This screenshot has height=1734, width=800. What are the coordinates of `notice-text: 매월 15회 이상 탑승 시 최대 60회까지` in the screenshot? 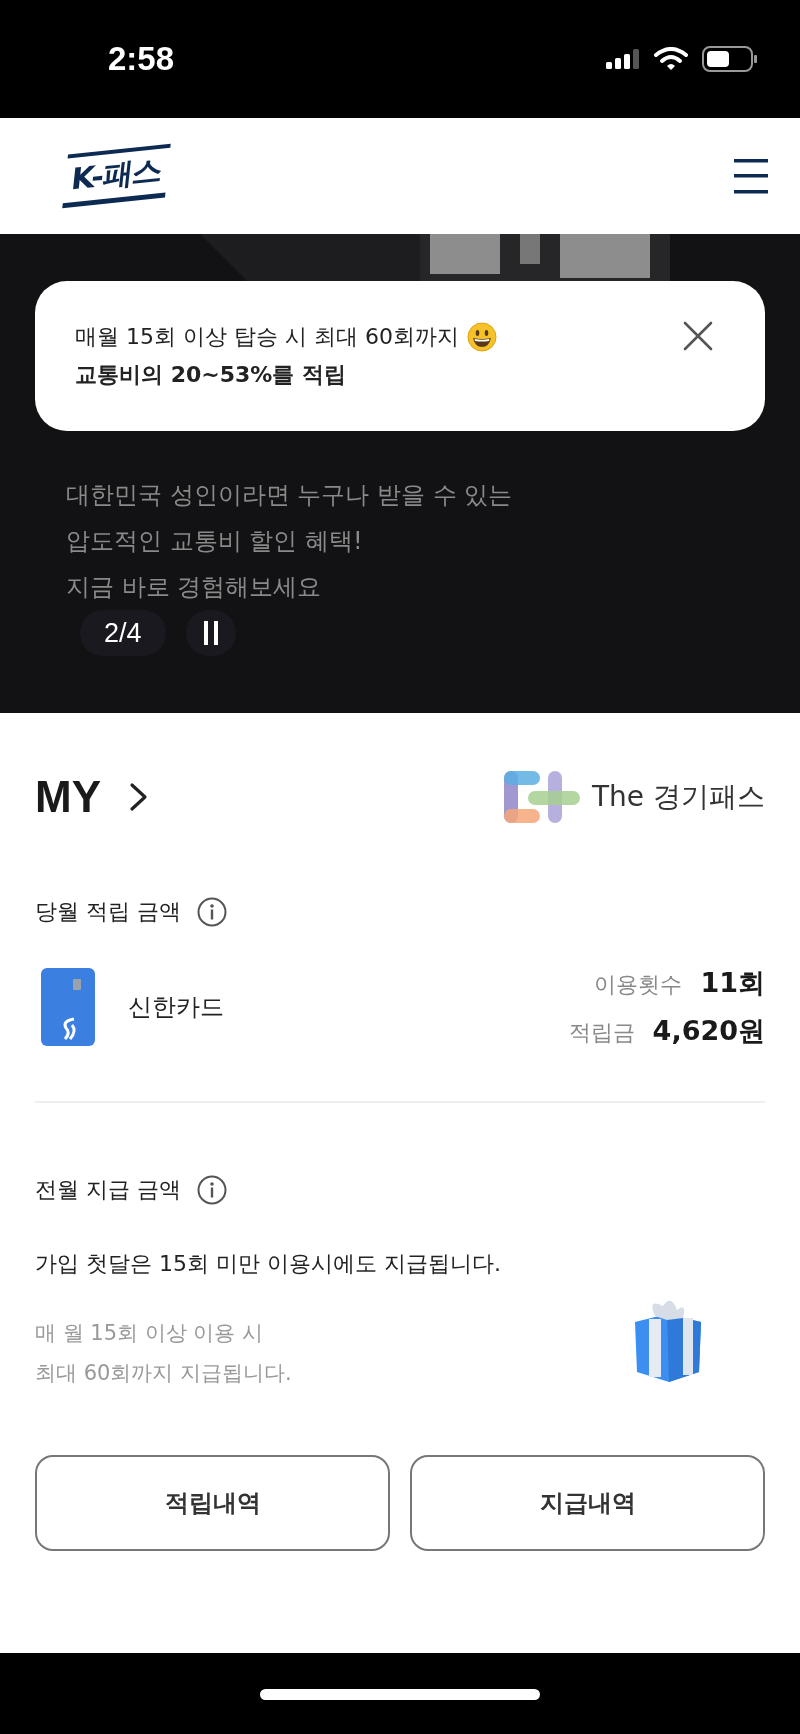 It's located at (267, 337).